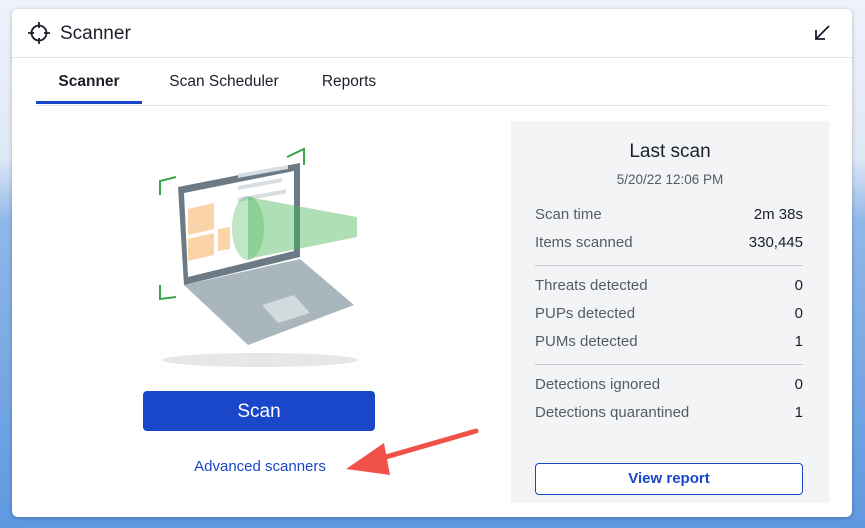 The image size is (865, 528). What do you see at coordinates (669, 287) in the screenshot?
I see `stat-row: Threats detected 0` at bounding box center [669, 287].